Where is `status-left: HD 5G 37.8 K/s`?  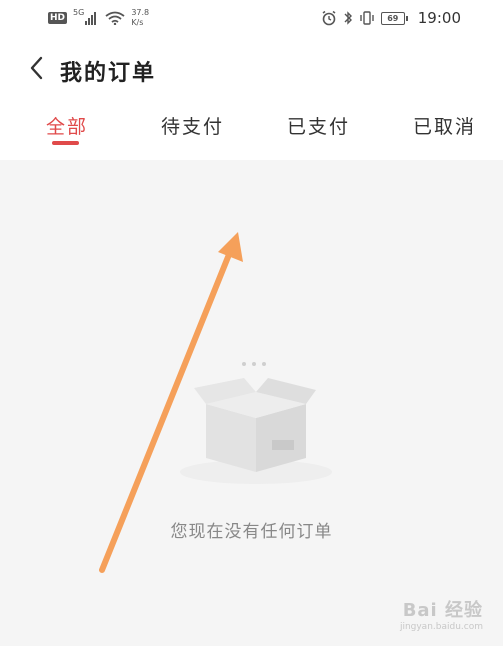 status-left: HD 5G 37.8 K/s is located at coordinates (98, 18).